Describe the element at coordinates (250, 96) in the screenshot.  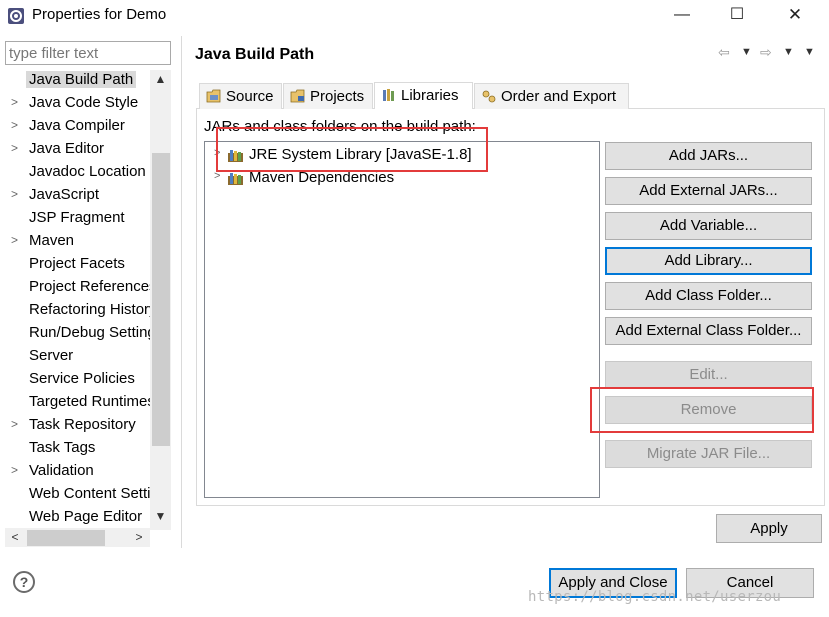
I see `tab-label: Source` at that location.